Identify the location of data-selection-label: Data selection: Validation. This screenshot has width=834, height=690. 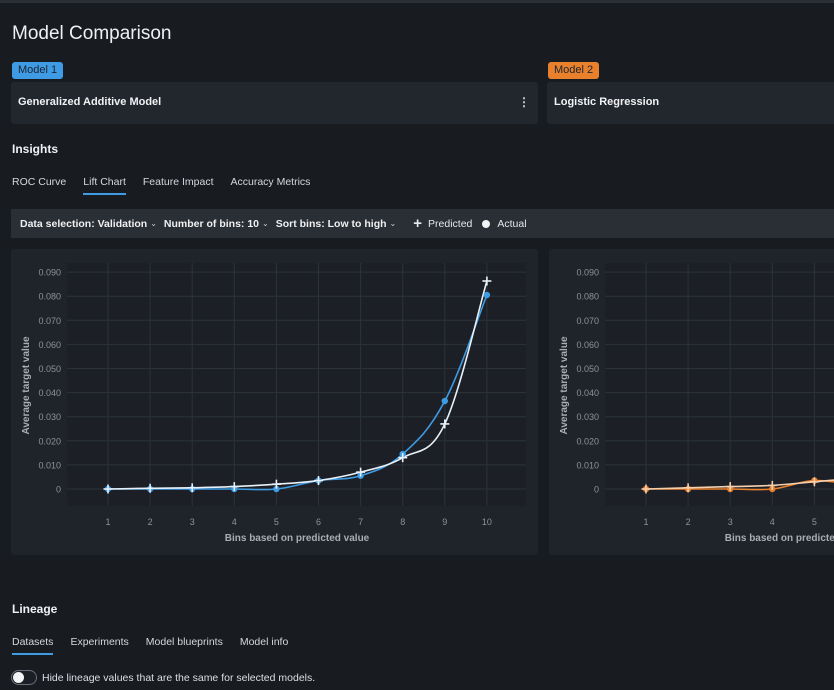
(84, 223).